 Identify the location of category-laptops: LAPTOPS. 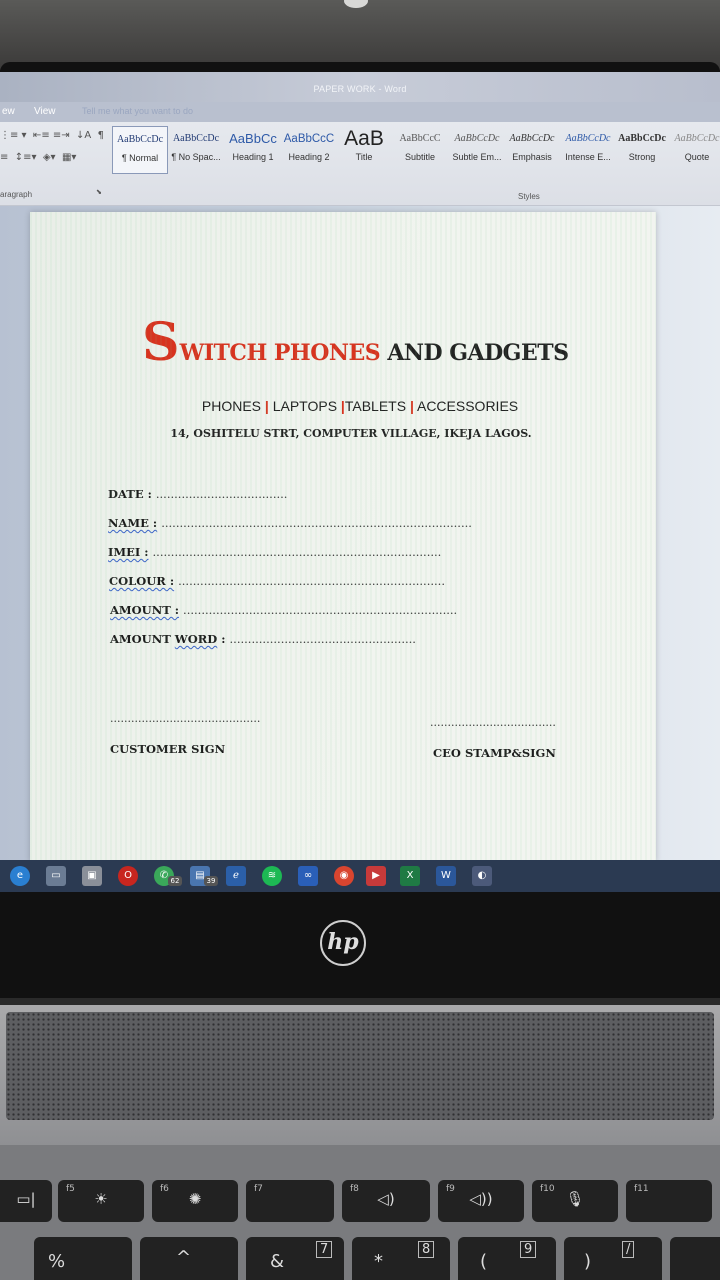
(305, 406).